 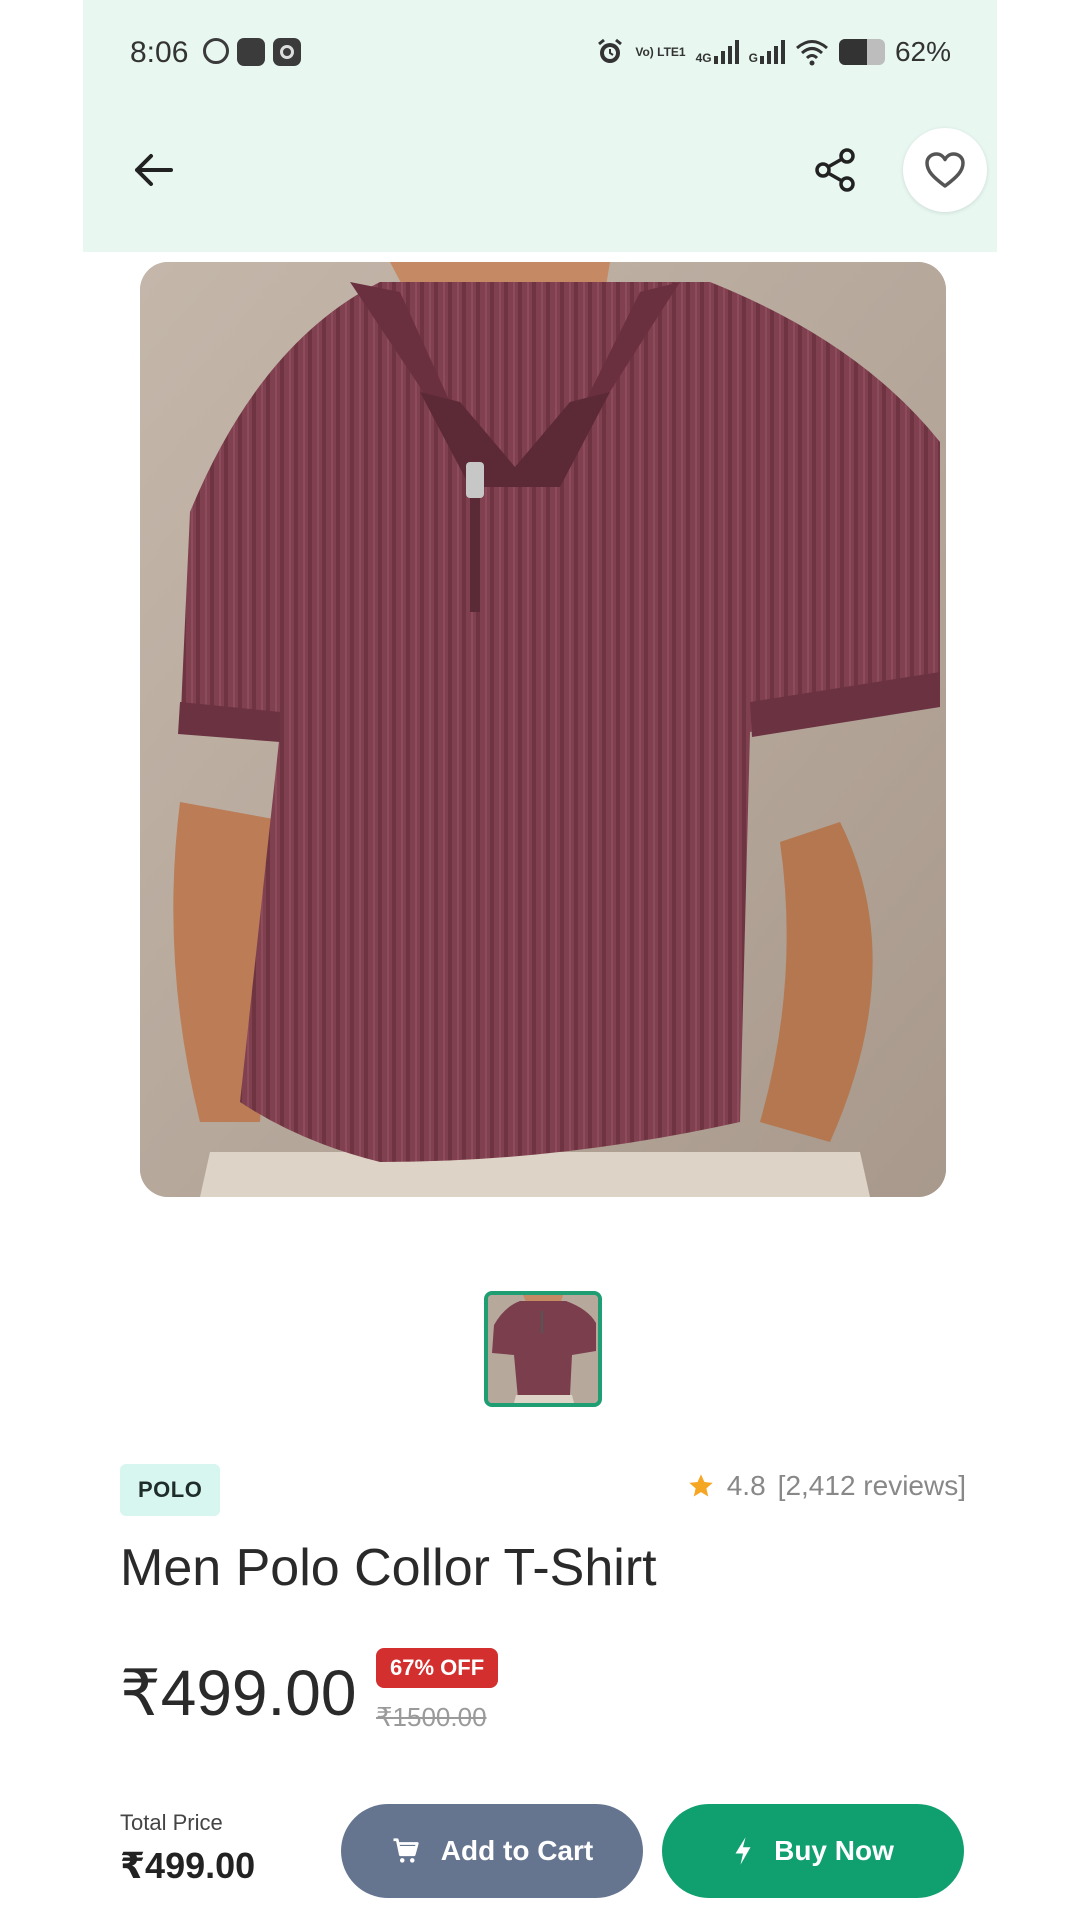 I want to click on app-notification-icon, so click(x=251, y=52).